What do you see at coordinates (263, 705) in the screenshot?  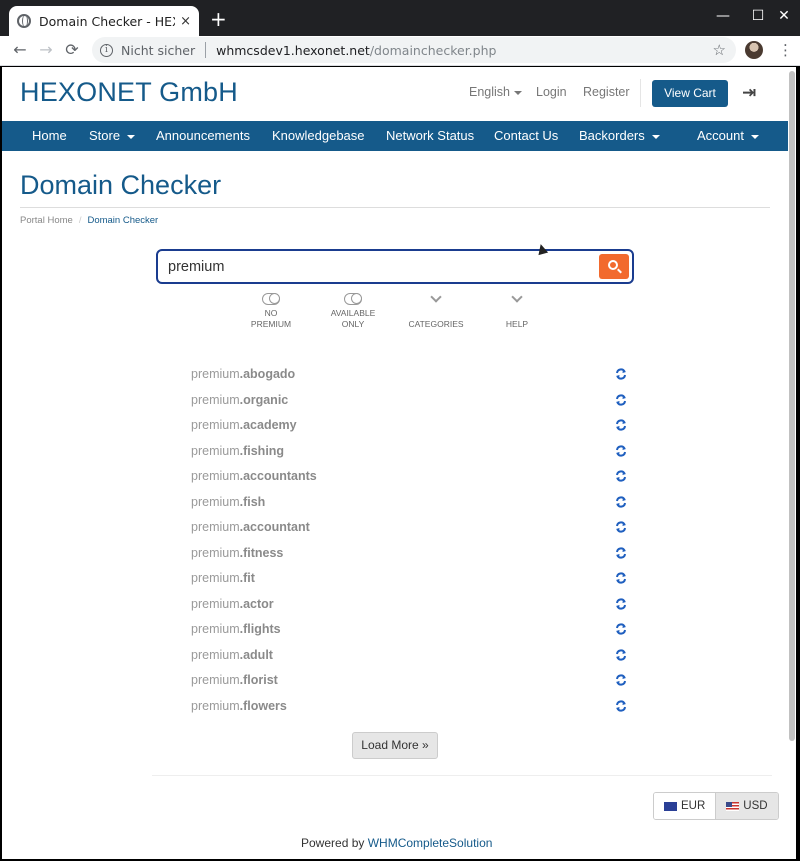 I see `domain-tld: .flowers` at bounding box center [263, 705].